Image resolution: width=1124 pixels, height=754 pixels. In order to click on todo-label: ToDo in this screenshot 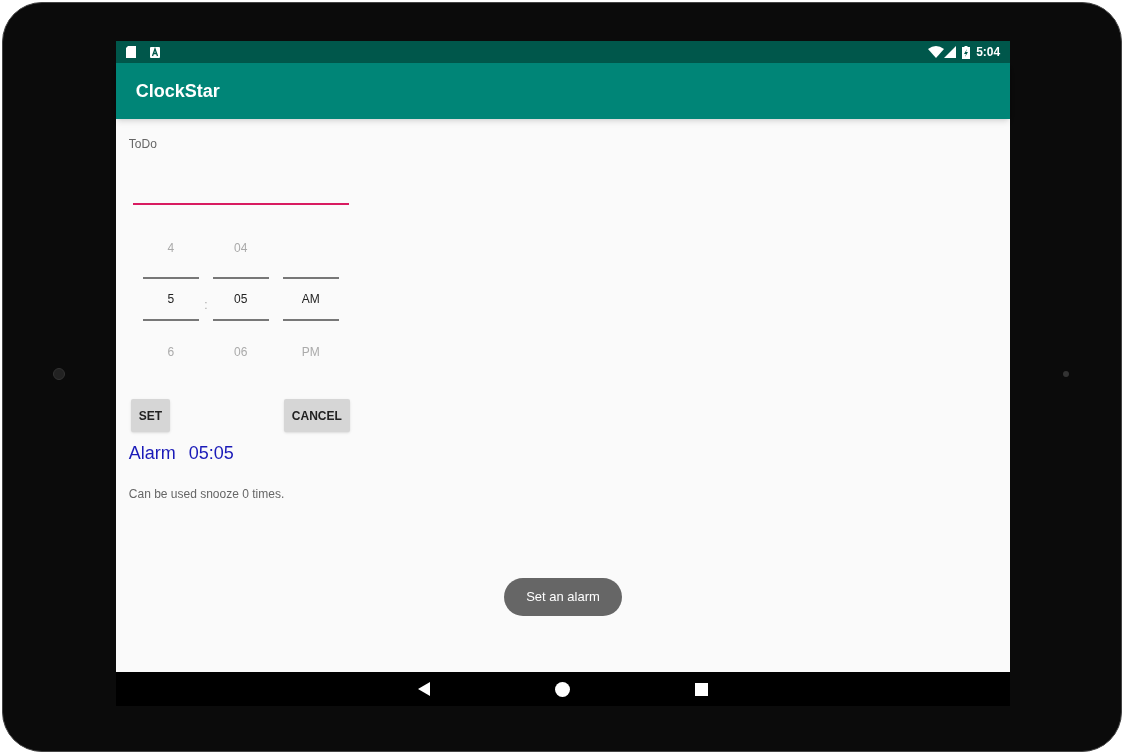, I will do `click(143, 144)`.